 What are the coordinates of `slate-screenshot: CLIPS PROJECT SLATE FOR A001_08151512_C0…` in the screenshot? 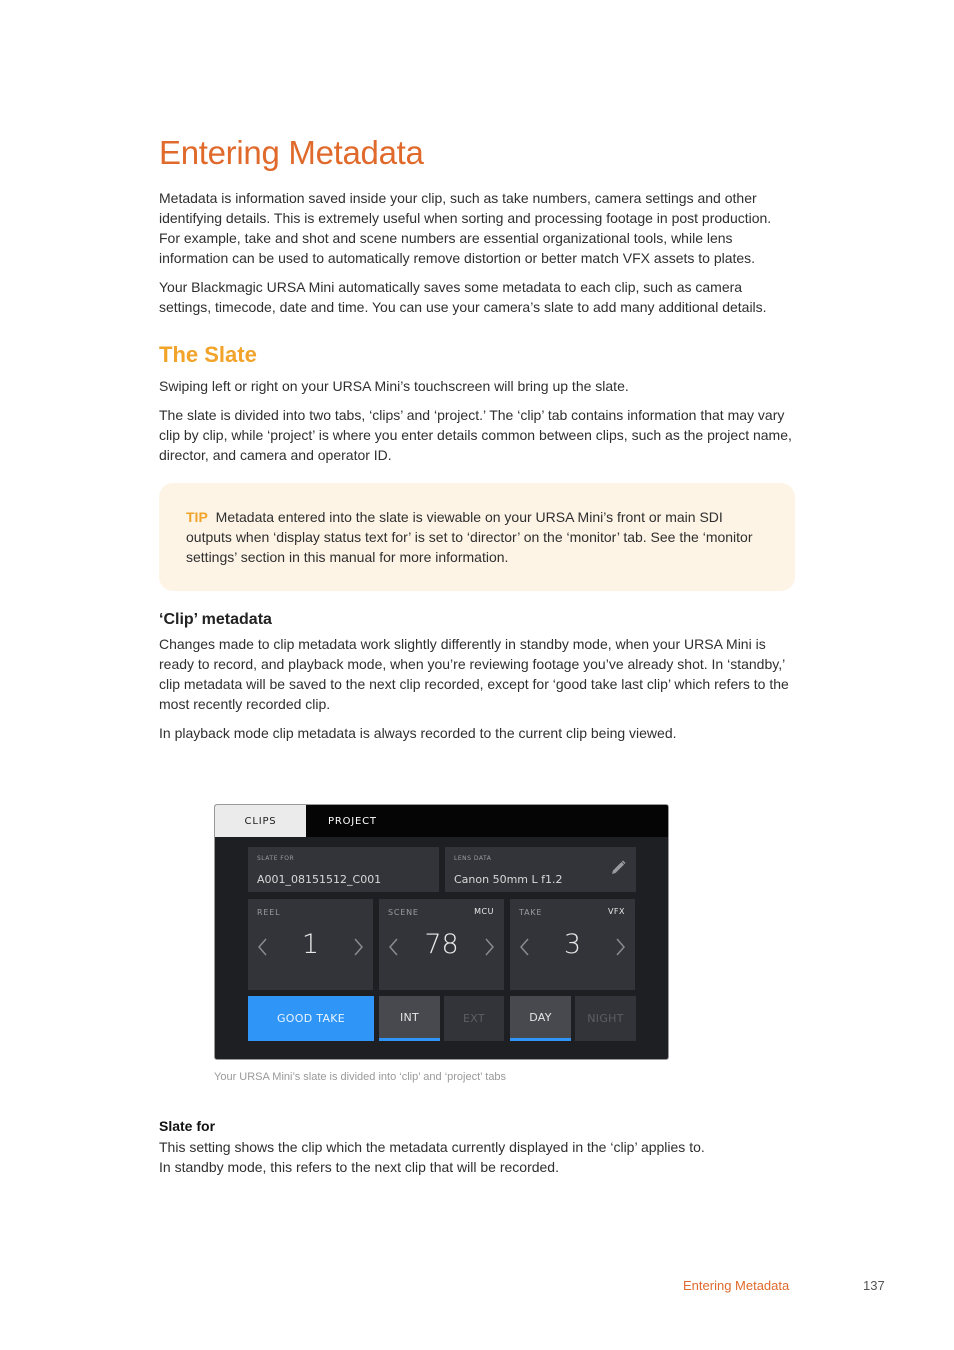 It's located at (441, 932).